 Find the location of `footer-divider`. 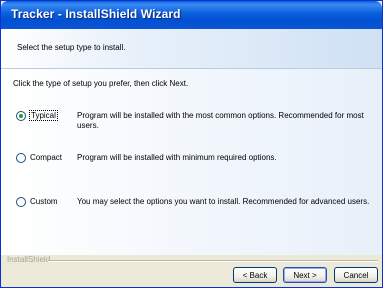

footer-divider is located at coordinates (213, 261).